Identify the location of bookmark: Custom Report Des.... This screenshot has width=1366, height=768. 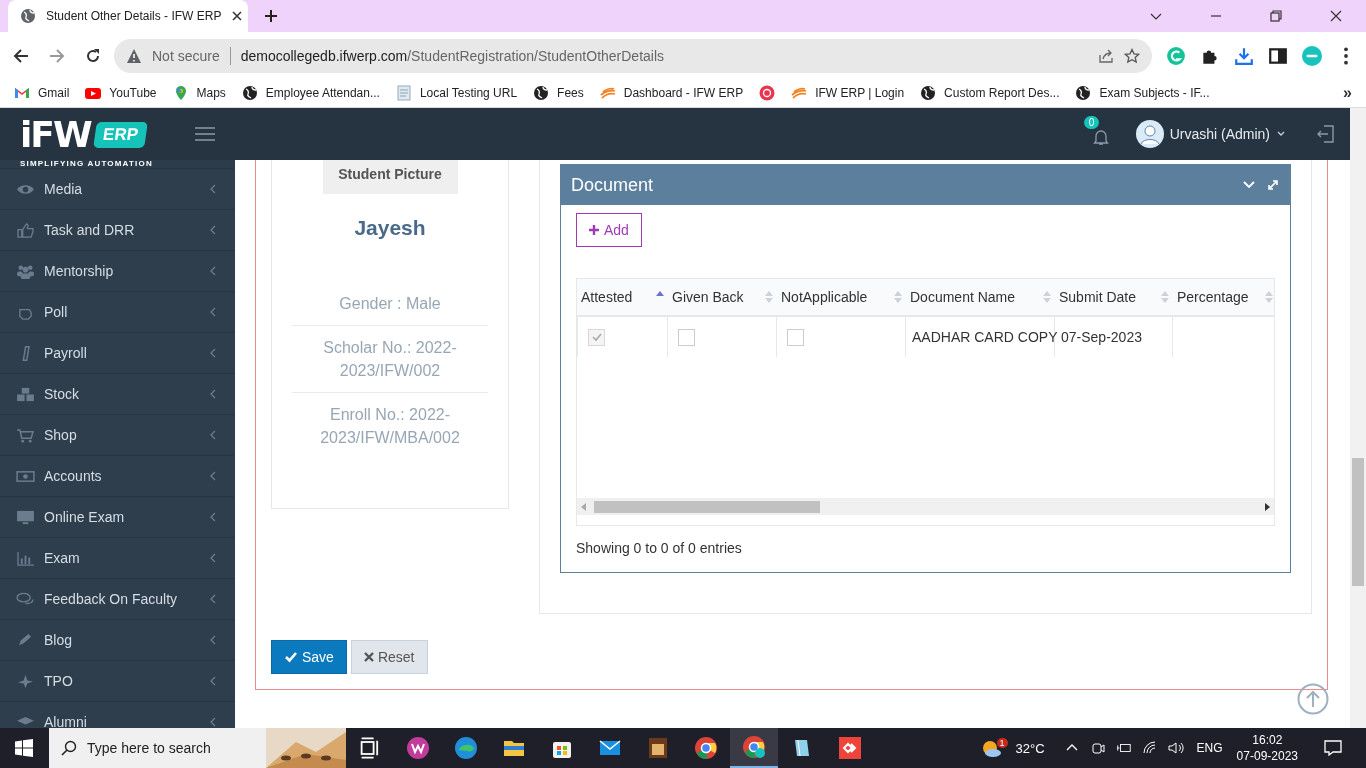
(990, 93).